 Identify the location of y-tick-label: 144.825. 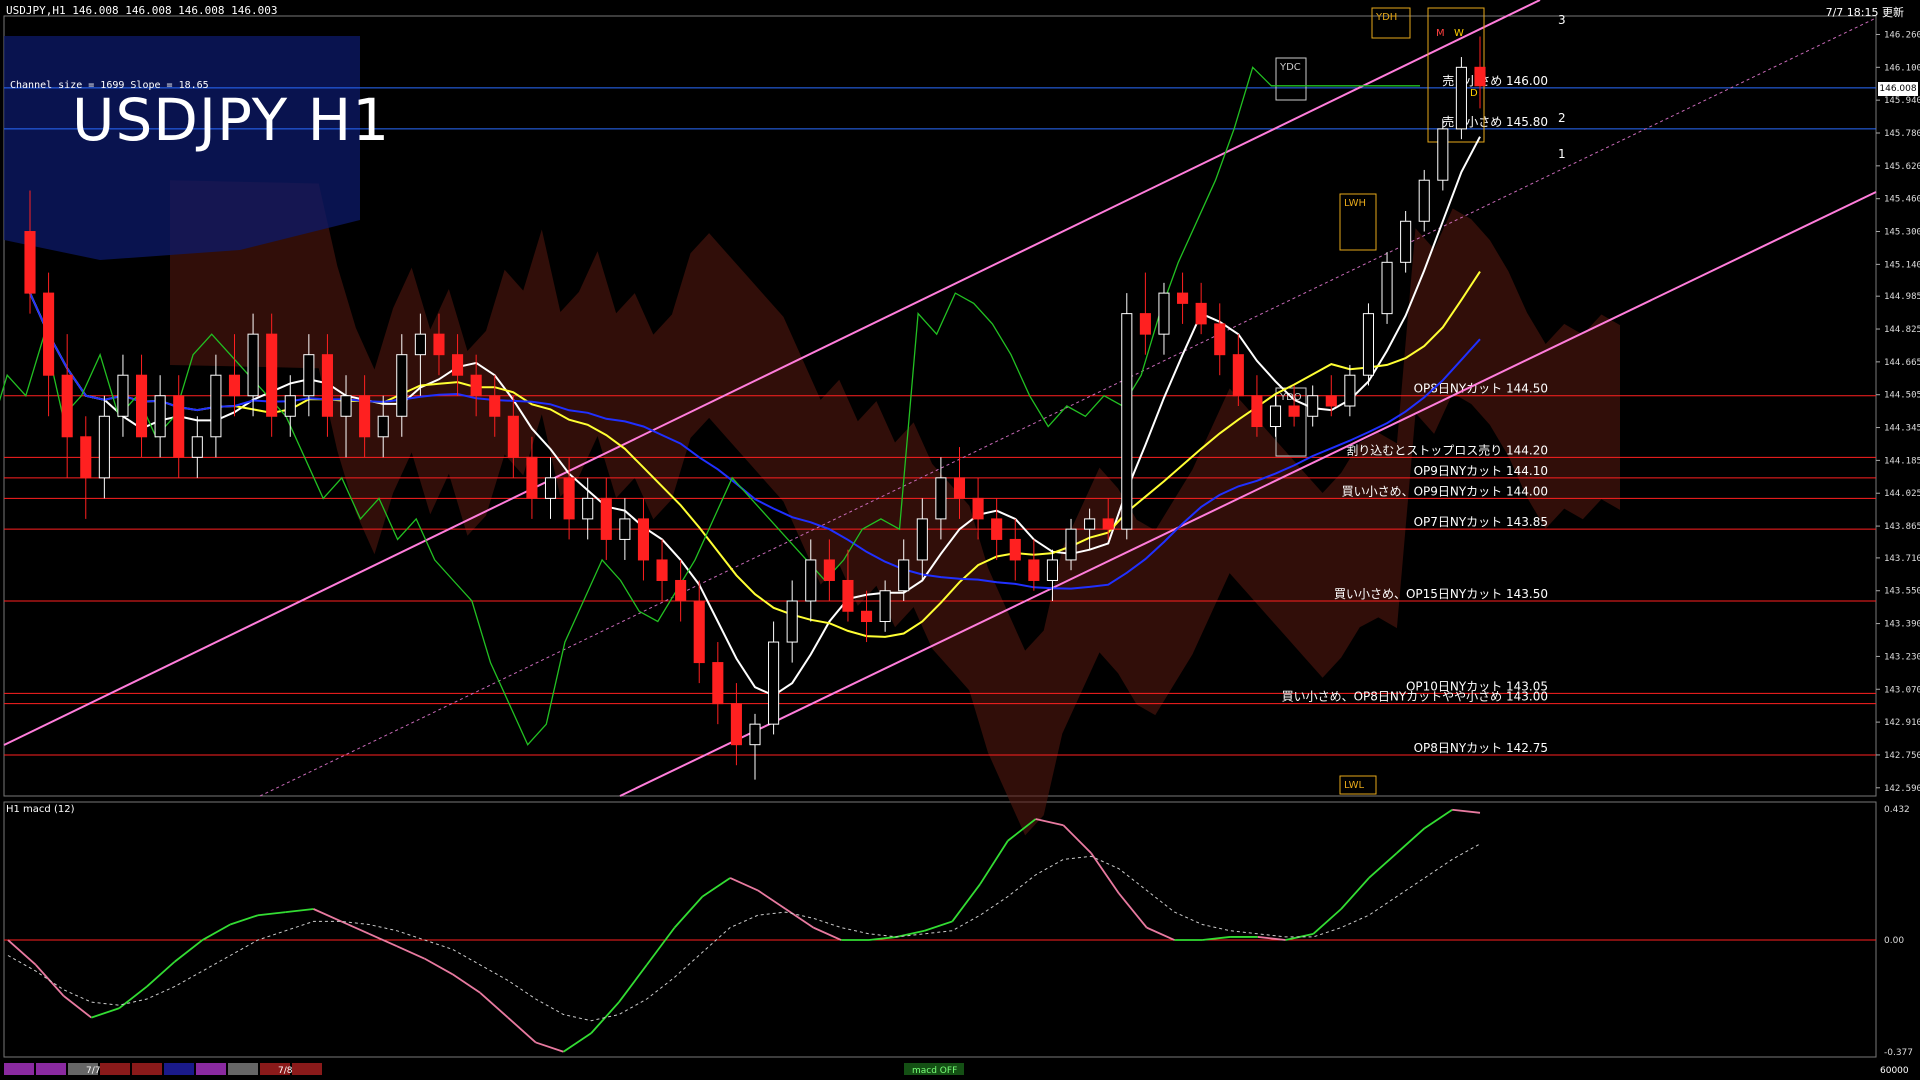
(1902, 330).